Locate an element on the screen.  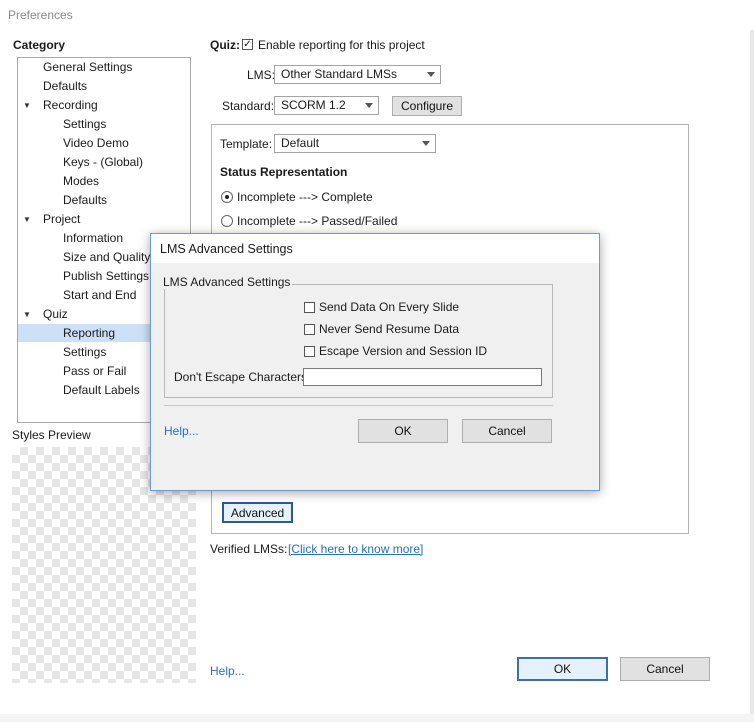
lms-select: Other Standard LMSs is located at coordinates (357, 74).